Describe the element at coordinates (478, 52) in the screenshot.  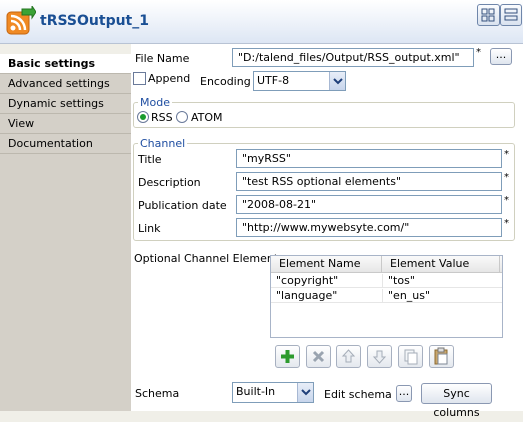
I see `file-required-mark: *` at that location.